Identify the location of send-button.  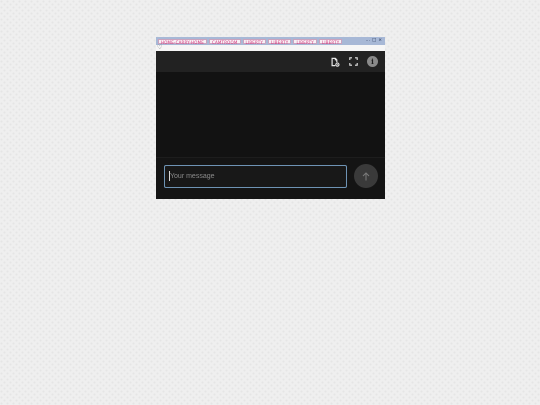
(366, 176).